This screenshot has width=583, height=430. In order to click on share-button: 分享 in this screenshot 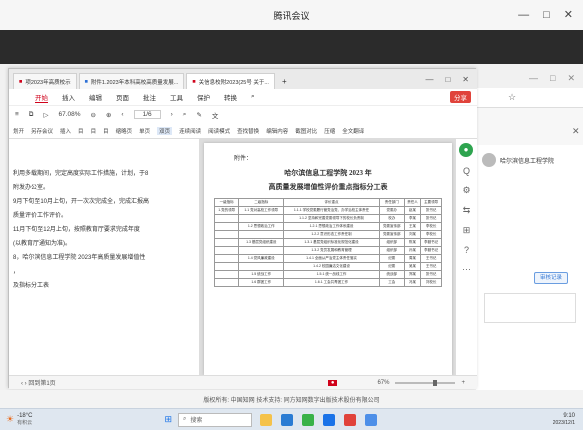, I will do `click(460, 97)`.